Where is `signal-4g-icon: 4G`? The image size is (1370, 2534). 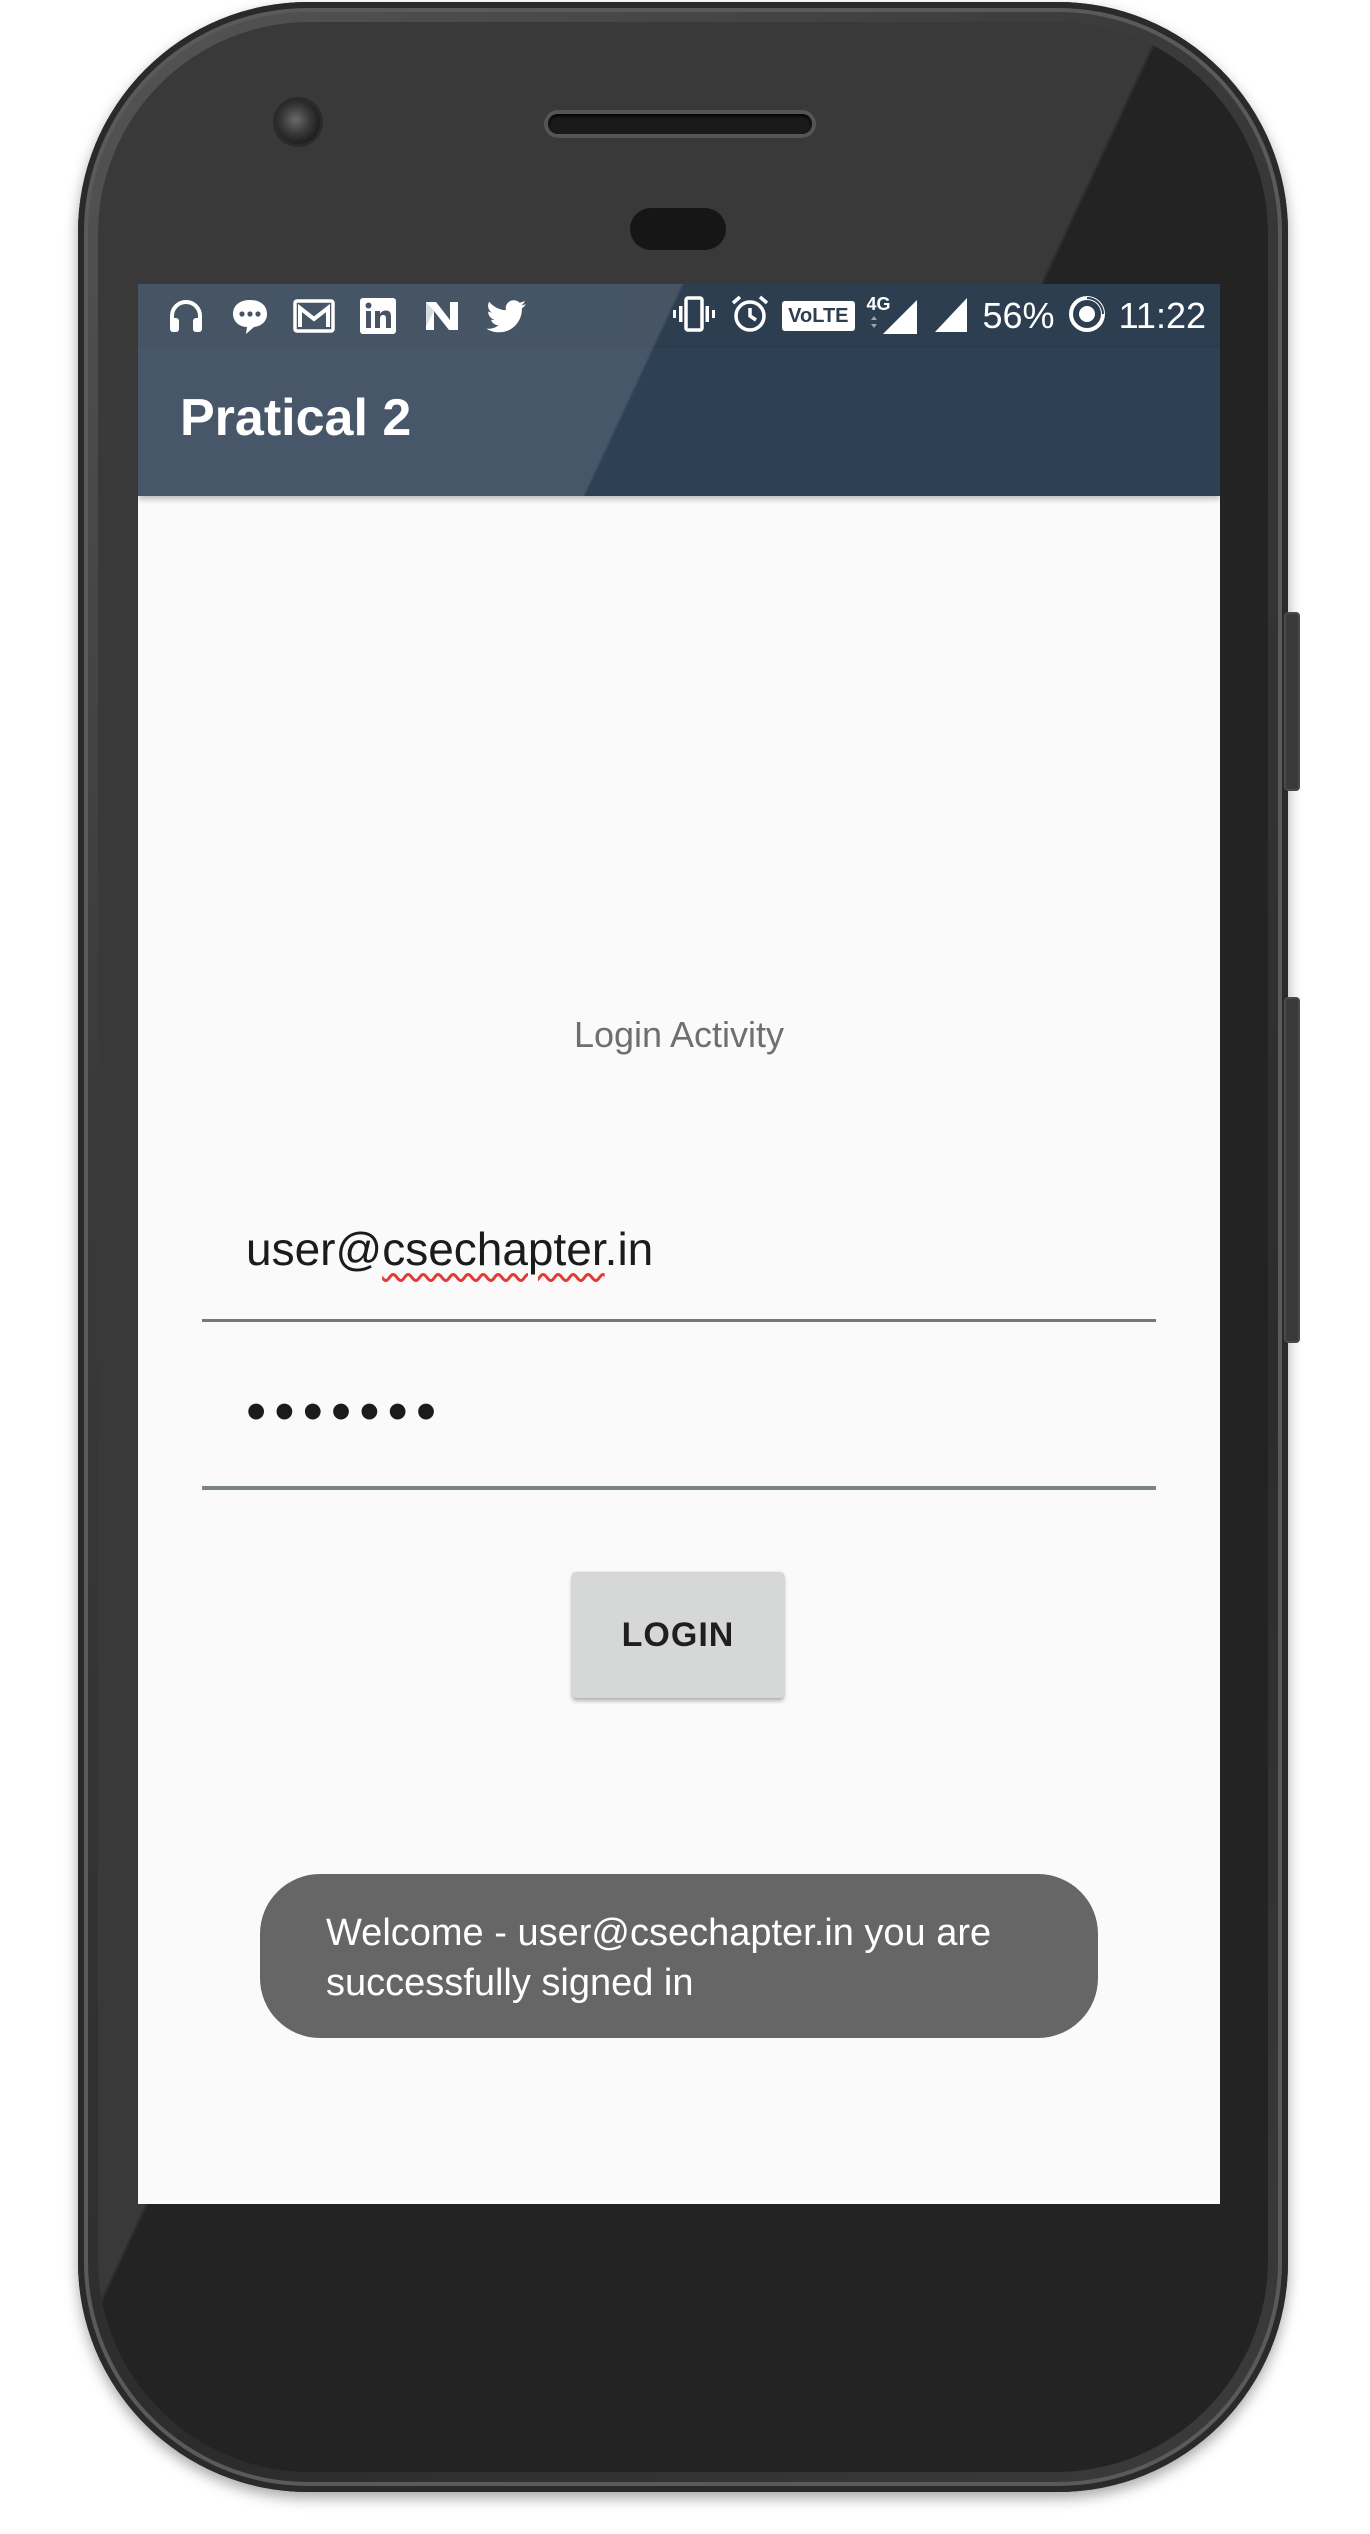 signal-4g-icon: 4G is located at coordinates (894, 315).